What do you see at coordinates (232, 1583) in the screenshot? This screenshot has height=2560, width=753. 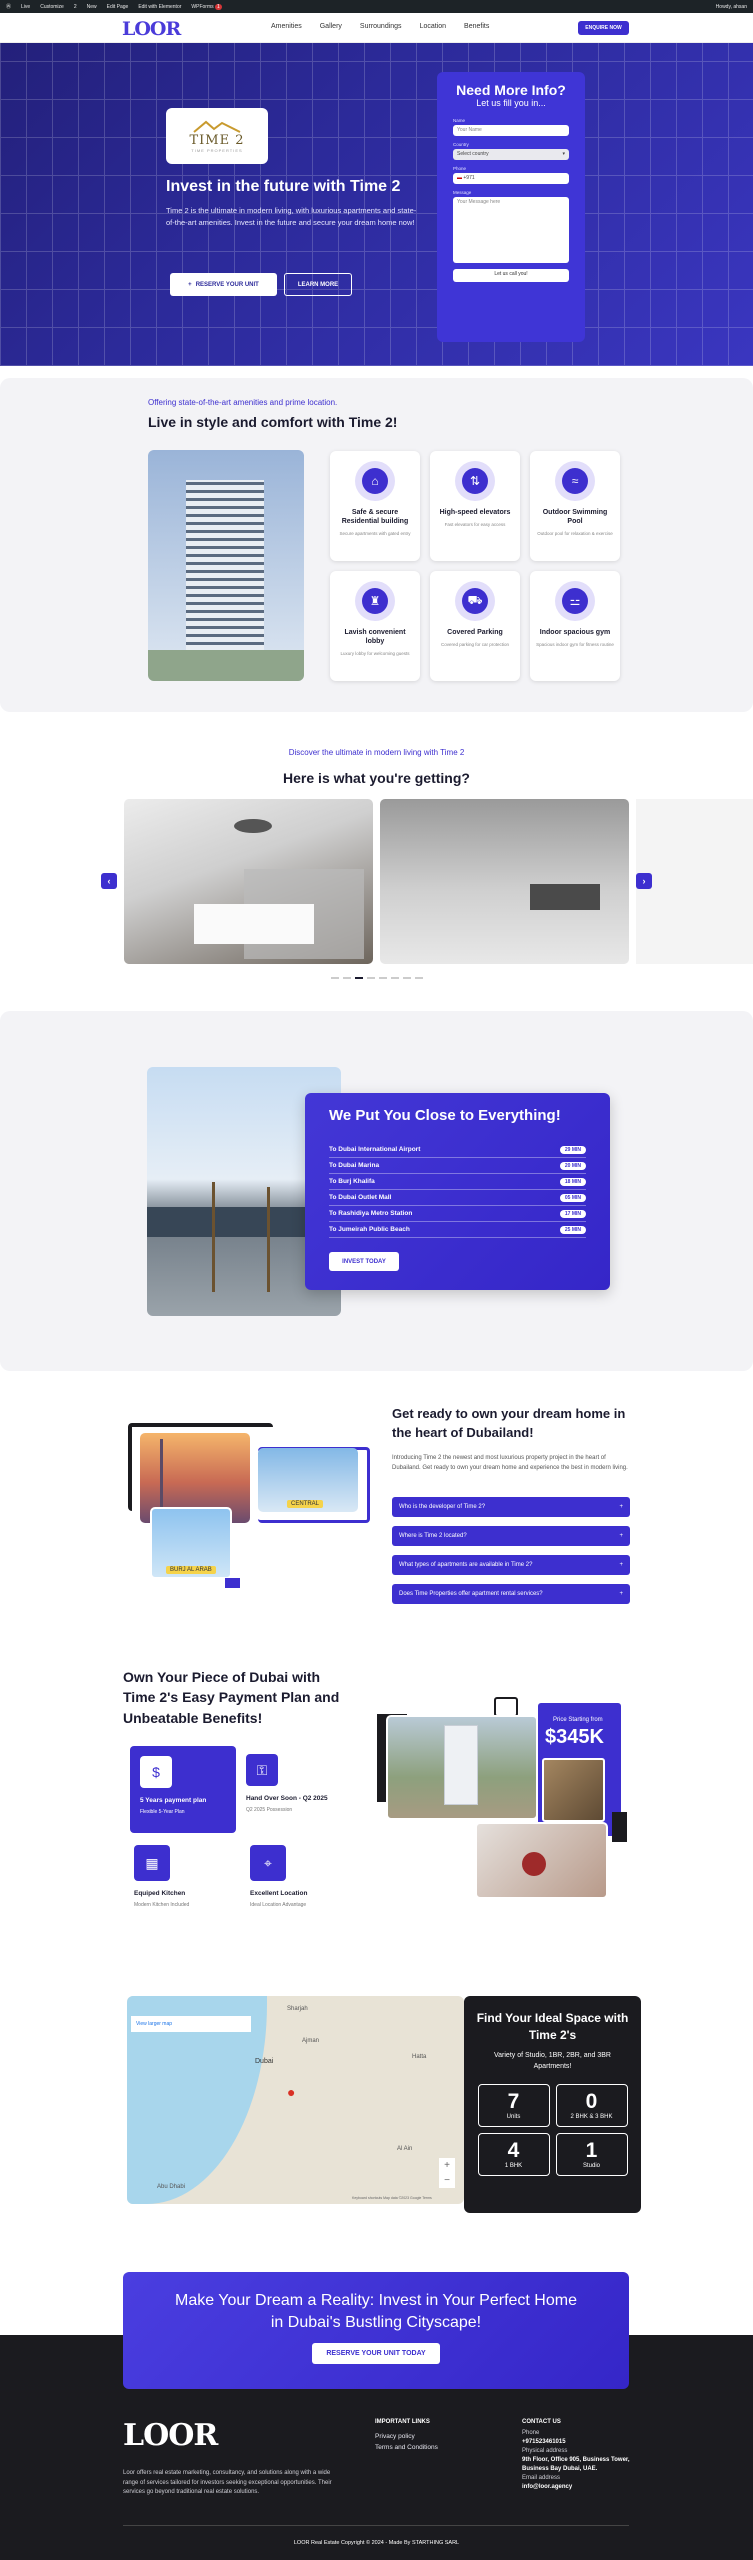 I see `collage-accent` at bounding box center [232, 1583].